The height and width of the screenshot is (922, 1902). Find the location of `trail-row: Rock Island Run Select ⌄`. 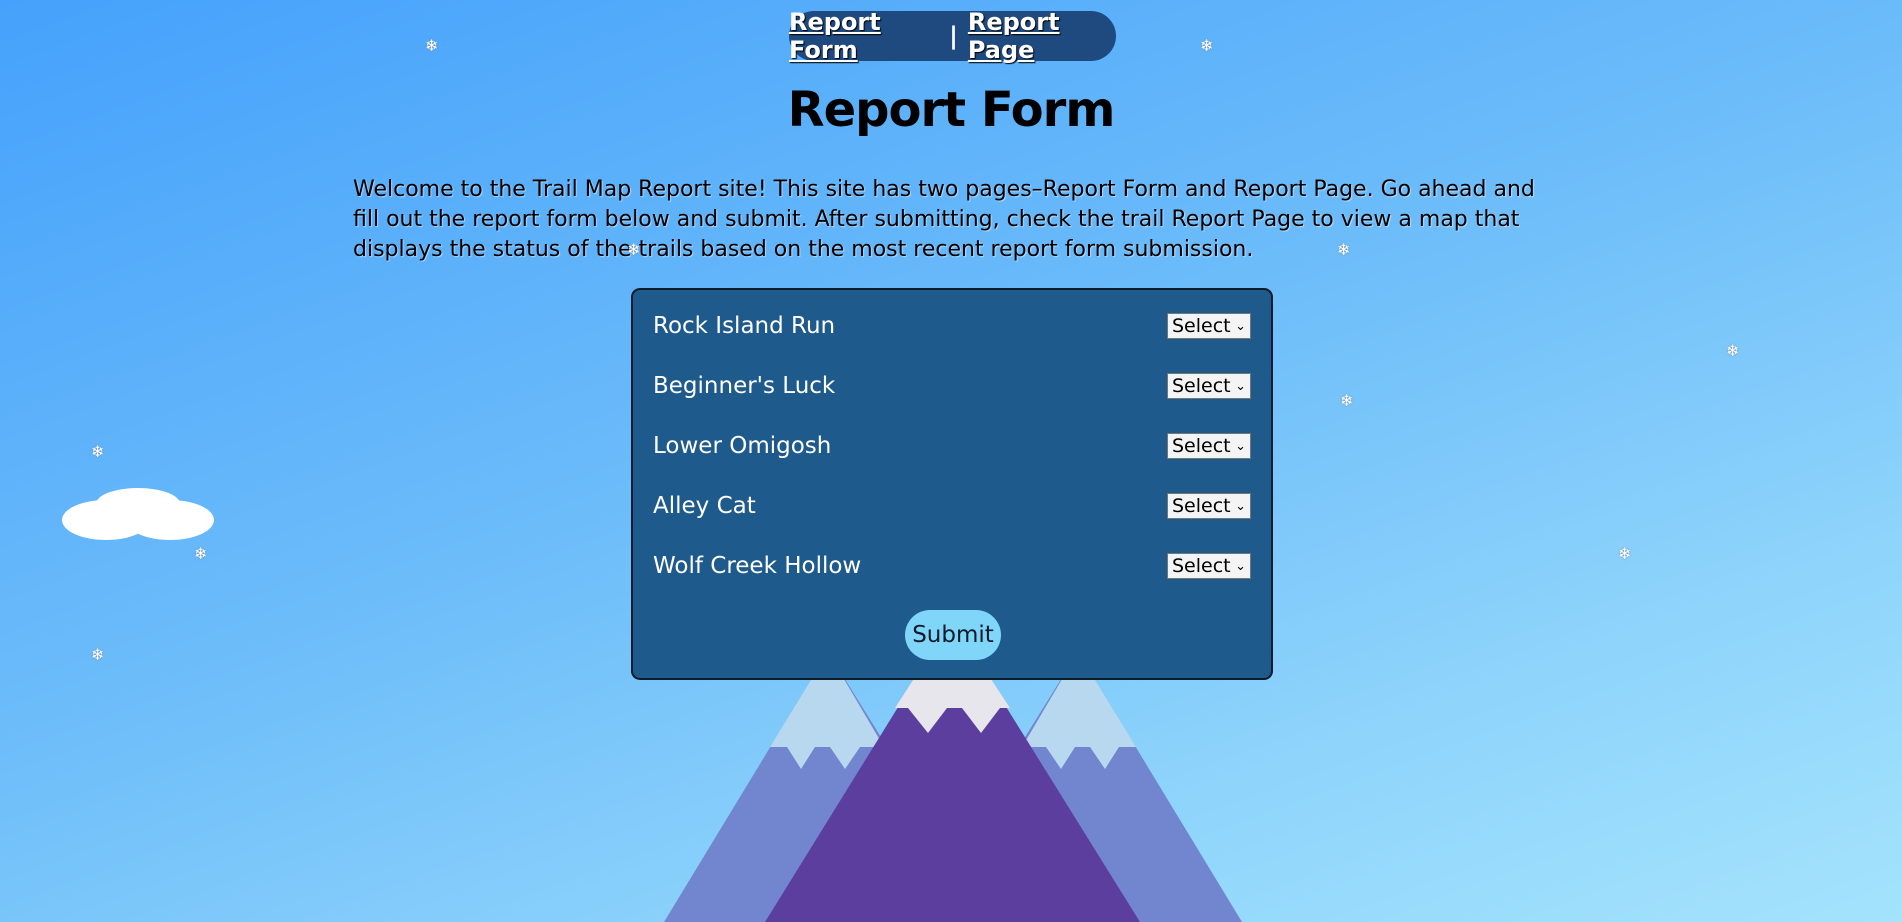

trail-row: Rock Island Run Select ⌄ is located at coordinates (952, 326).